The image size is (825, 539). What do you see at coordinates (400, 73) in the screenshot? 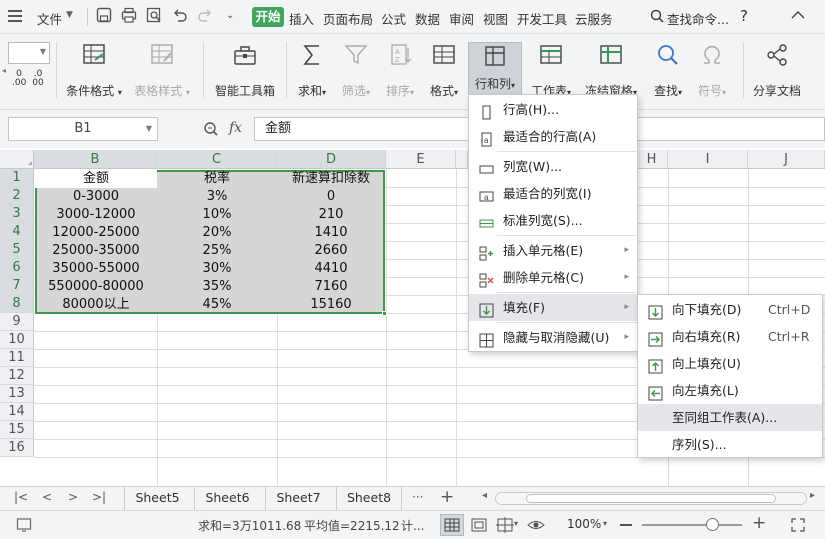
I see `sort-button: AZ 排序▾` at bounding box center [400, 73].